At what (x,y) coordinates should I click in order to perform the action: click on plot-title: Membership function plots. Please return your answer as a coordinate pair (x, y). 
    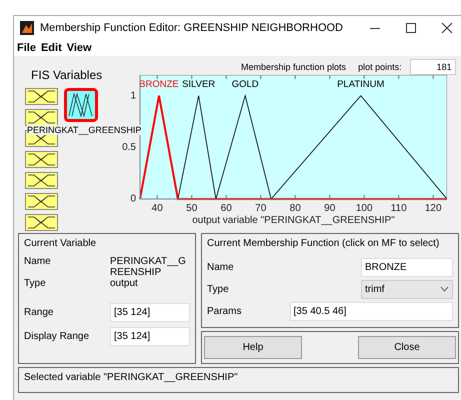
    Looking at the image, I should click on (293, 67).